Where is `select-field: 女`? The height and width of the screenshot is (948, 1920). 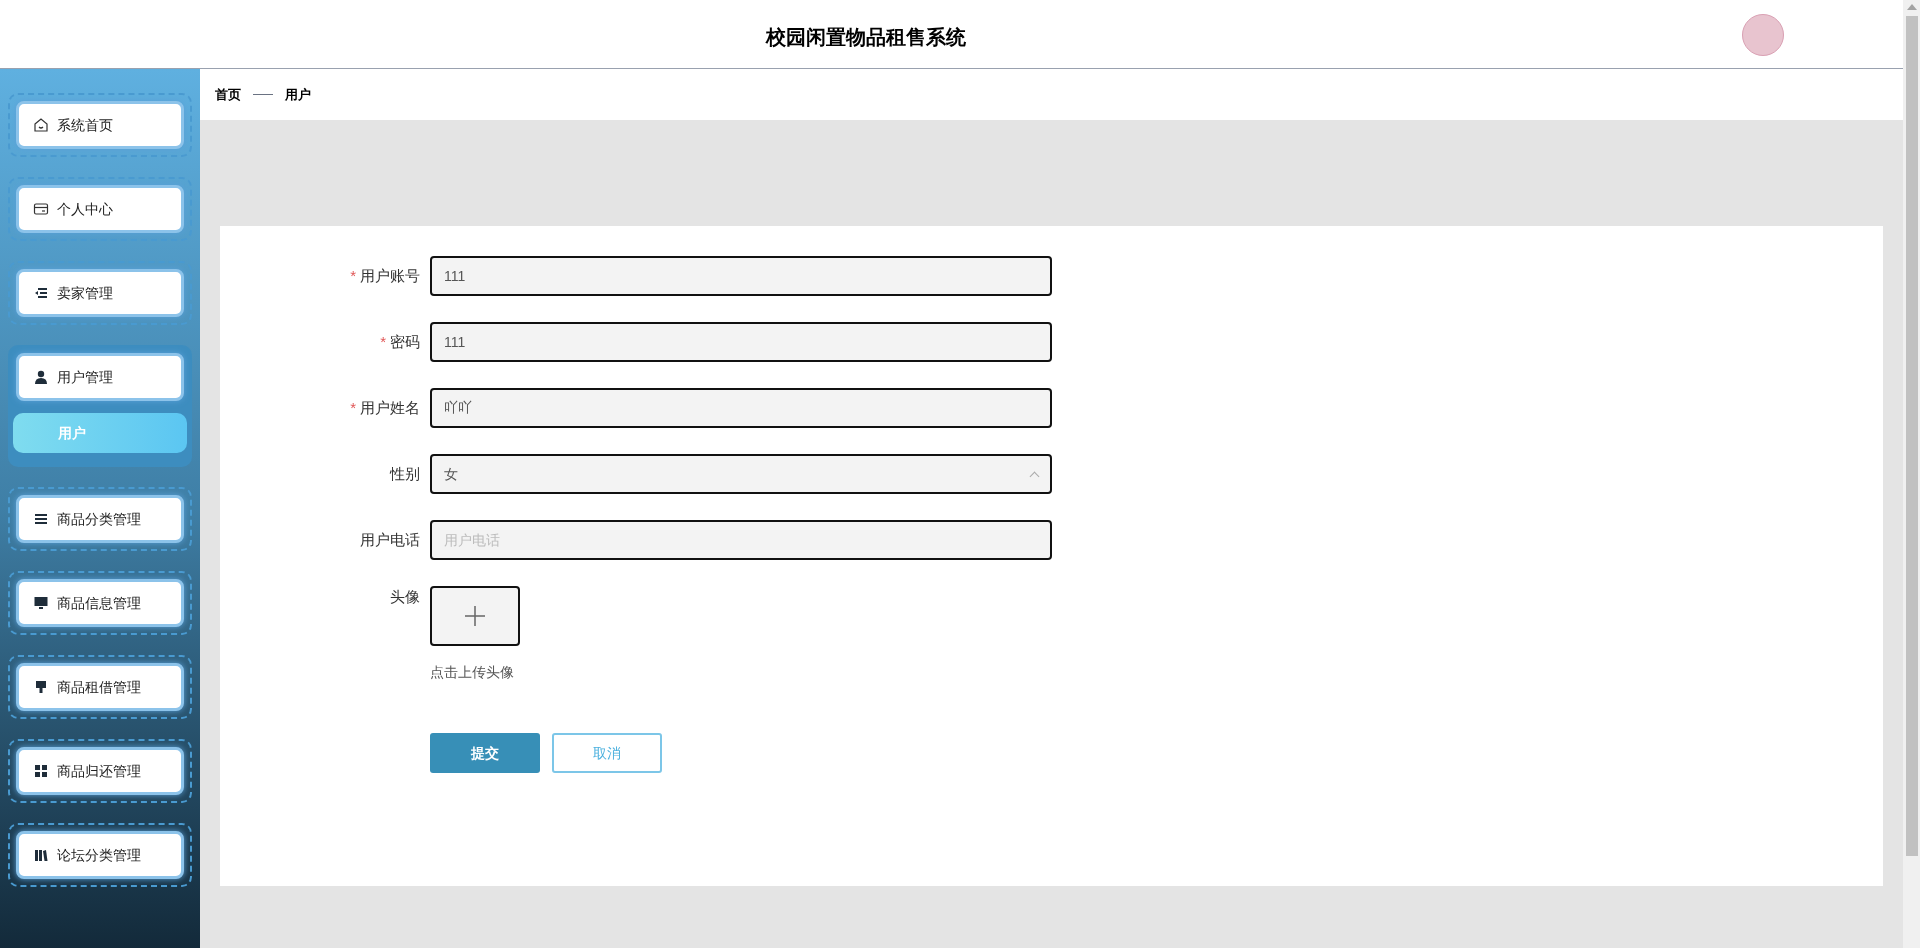
select-field: 女 is located at coordinates (741, 474).